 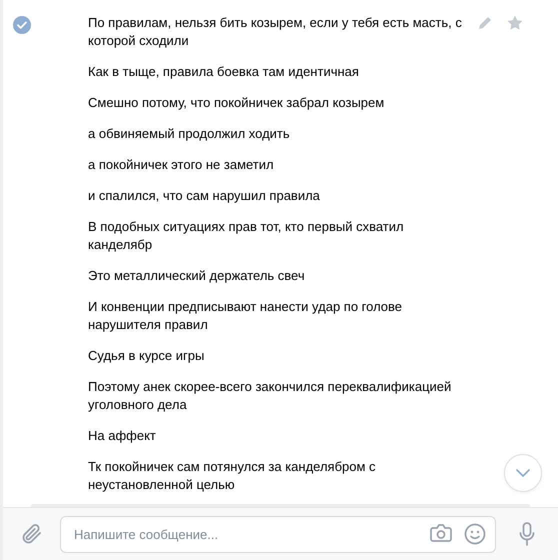 What do you see at coordinates (232, 476) in the screenshot?
I see `message-text: Тк покойничек сам потянулся за канделябром с неустановленной целью` at bounding box center [232, 476].